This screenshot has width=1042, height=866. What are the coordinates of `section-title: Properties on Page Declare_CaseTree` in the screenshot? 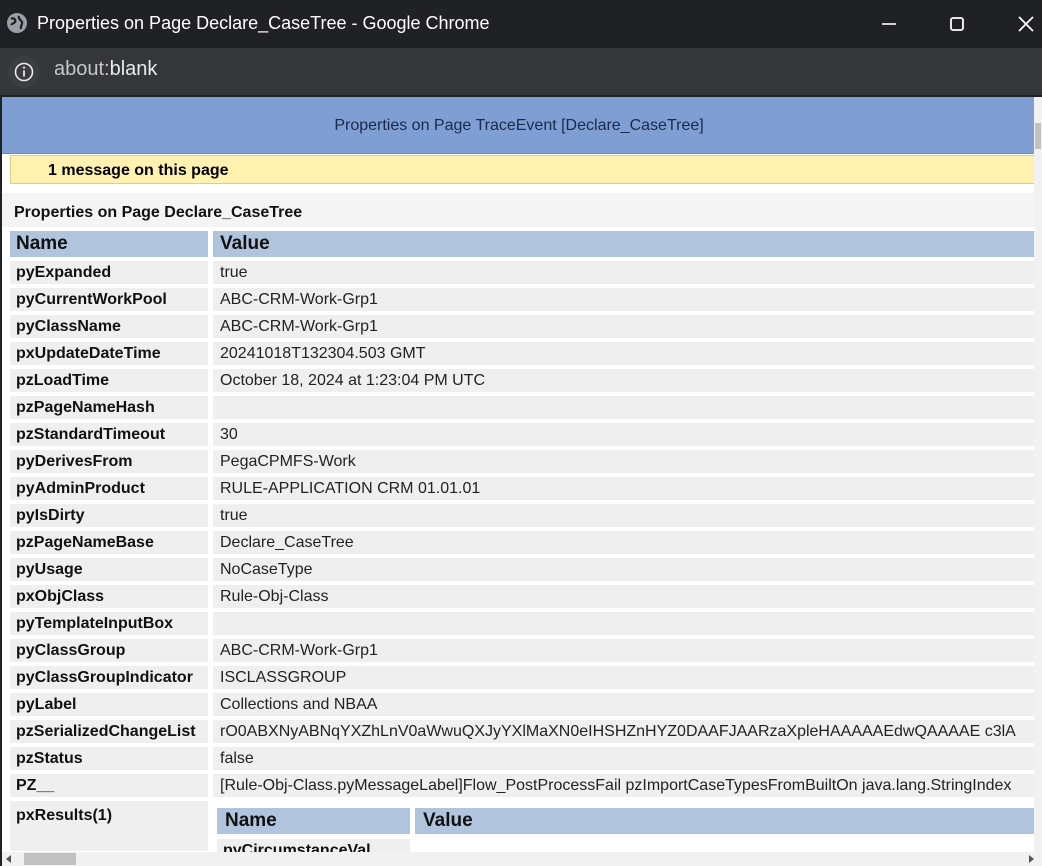 It's located at (158, 212).